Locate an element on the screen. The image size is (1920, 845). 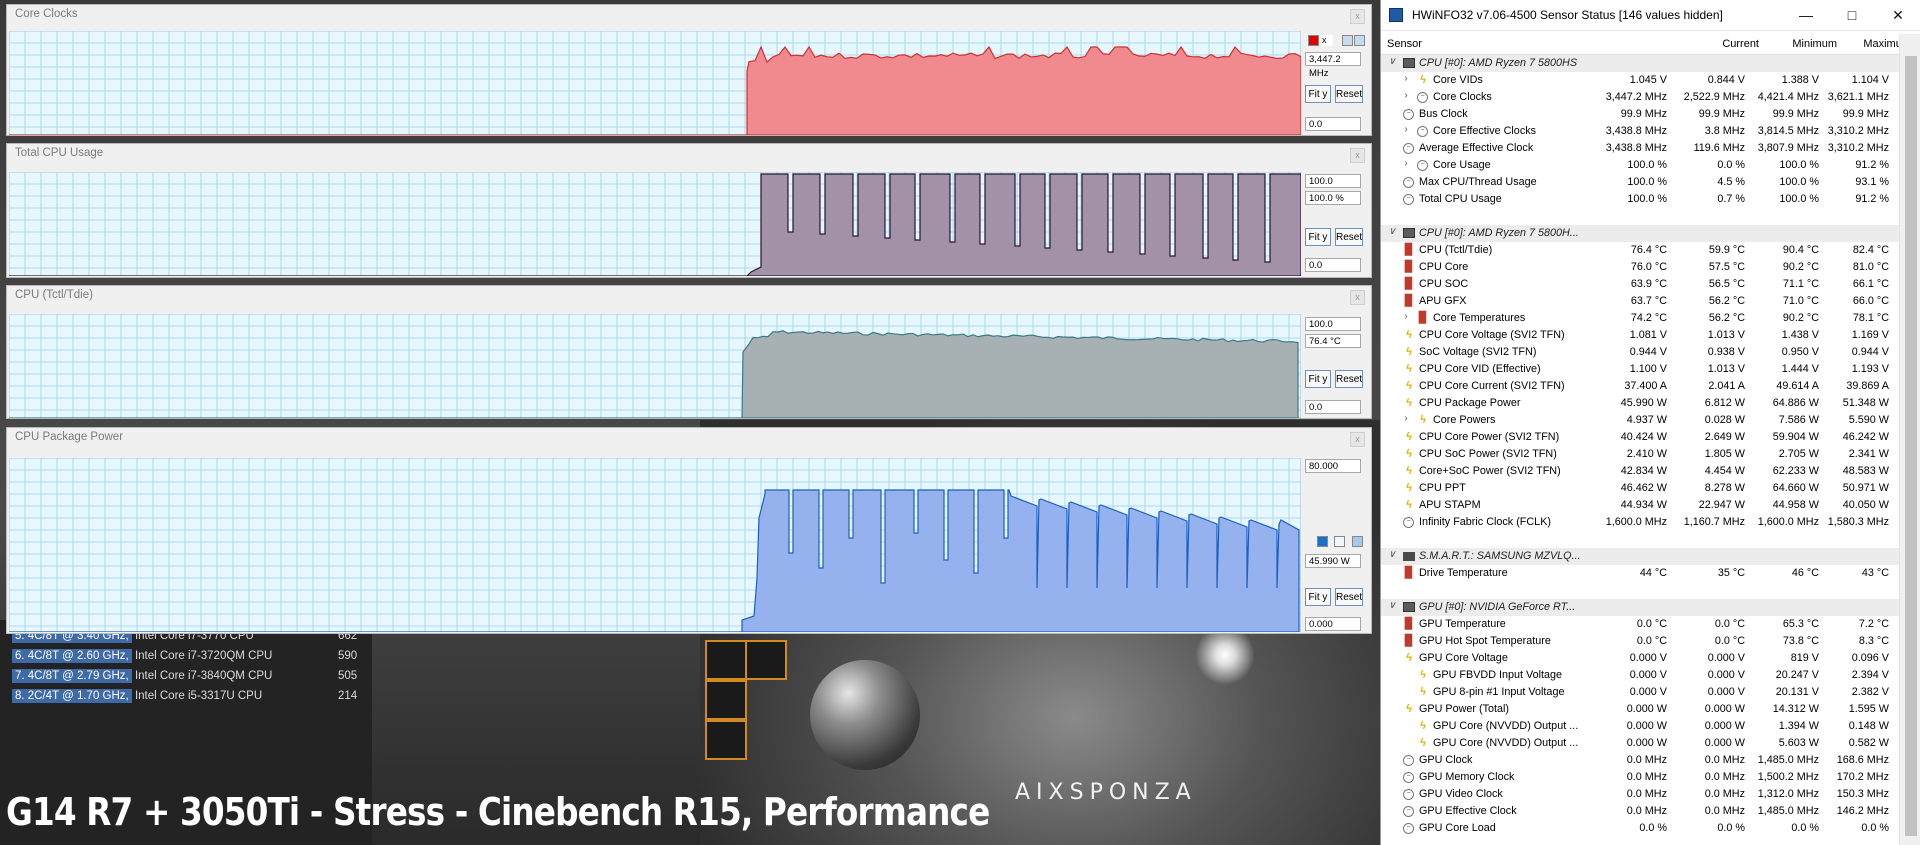
cpu-chip-icon is located at coordinates (1409, 63).